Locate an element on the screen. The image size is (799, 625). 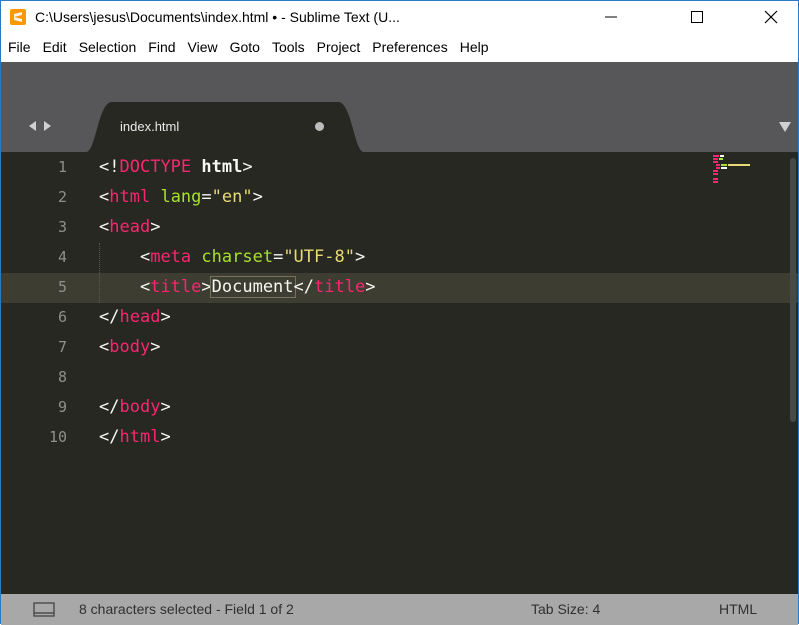
line-number: 10 is located at coordinates (57, 437).